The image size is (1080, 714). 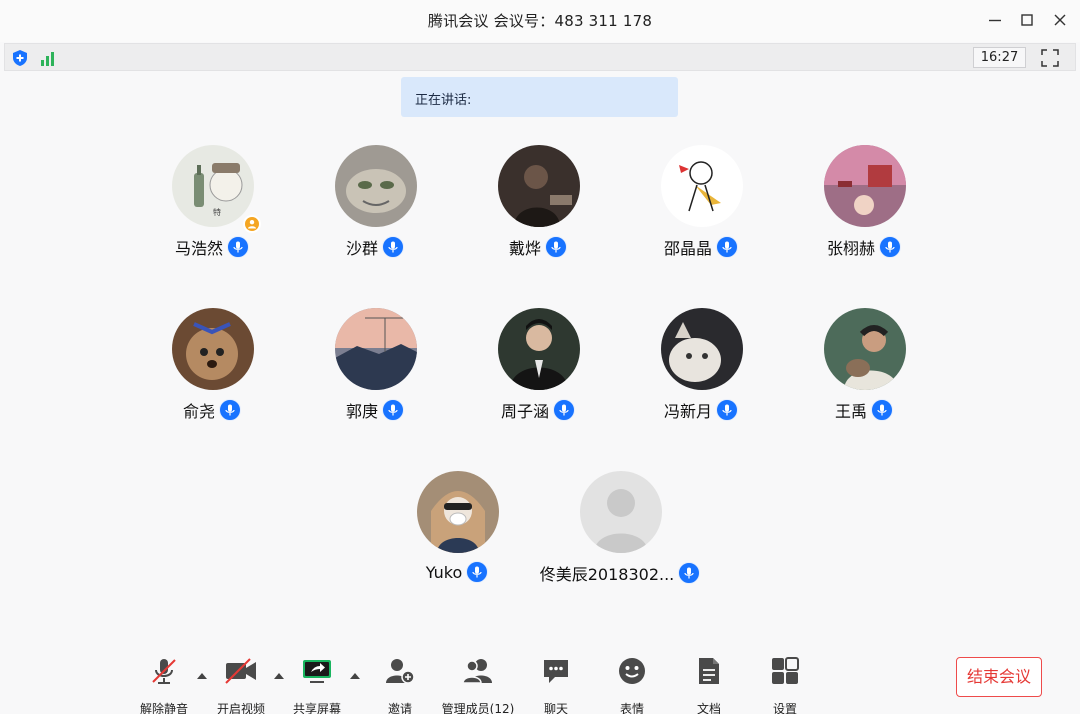 I want to click on minimize-button, so click(x=995, y=20).